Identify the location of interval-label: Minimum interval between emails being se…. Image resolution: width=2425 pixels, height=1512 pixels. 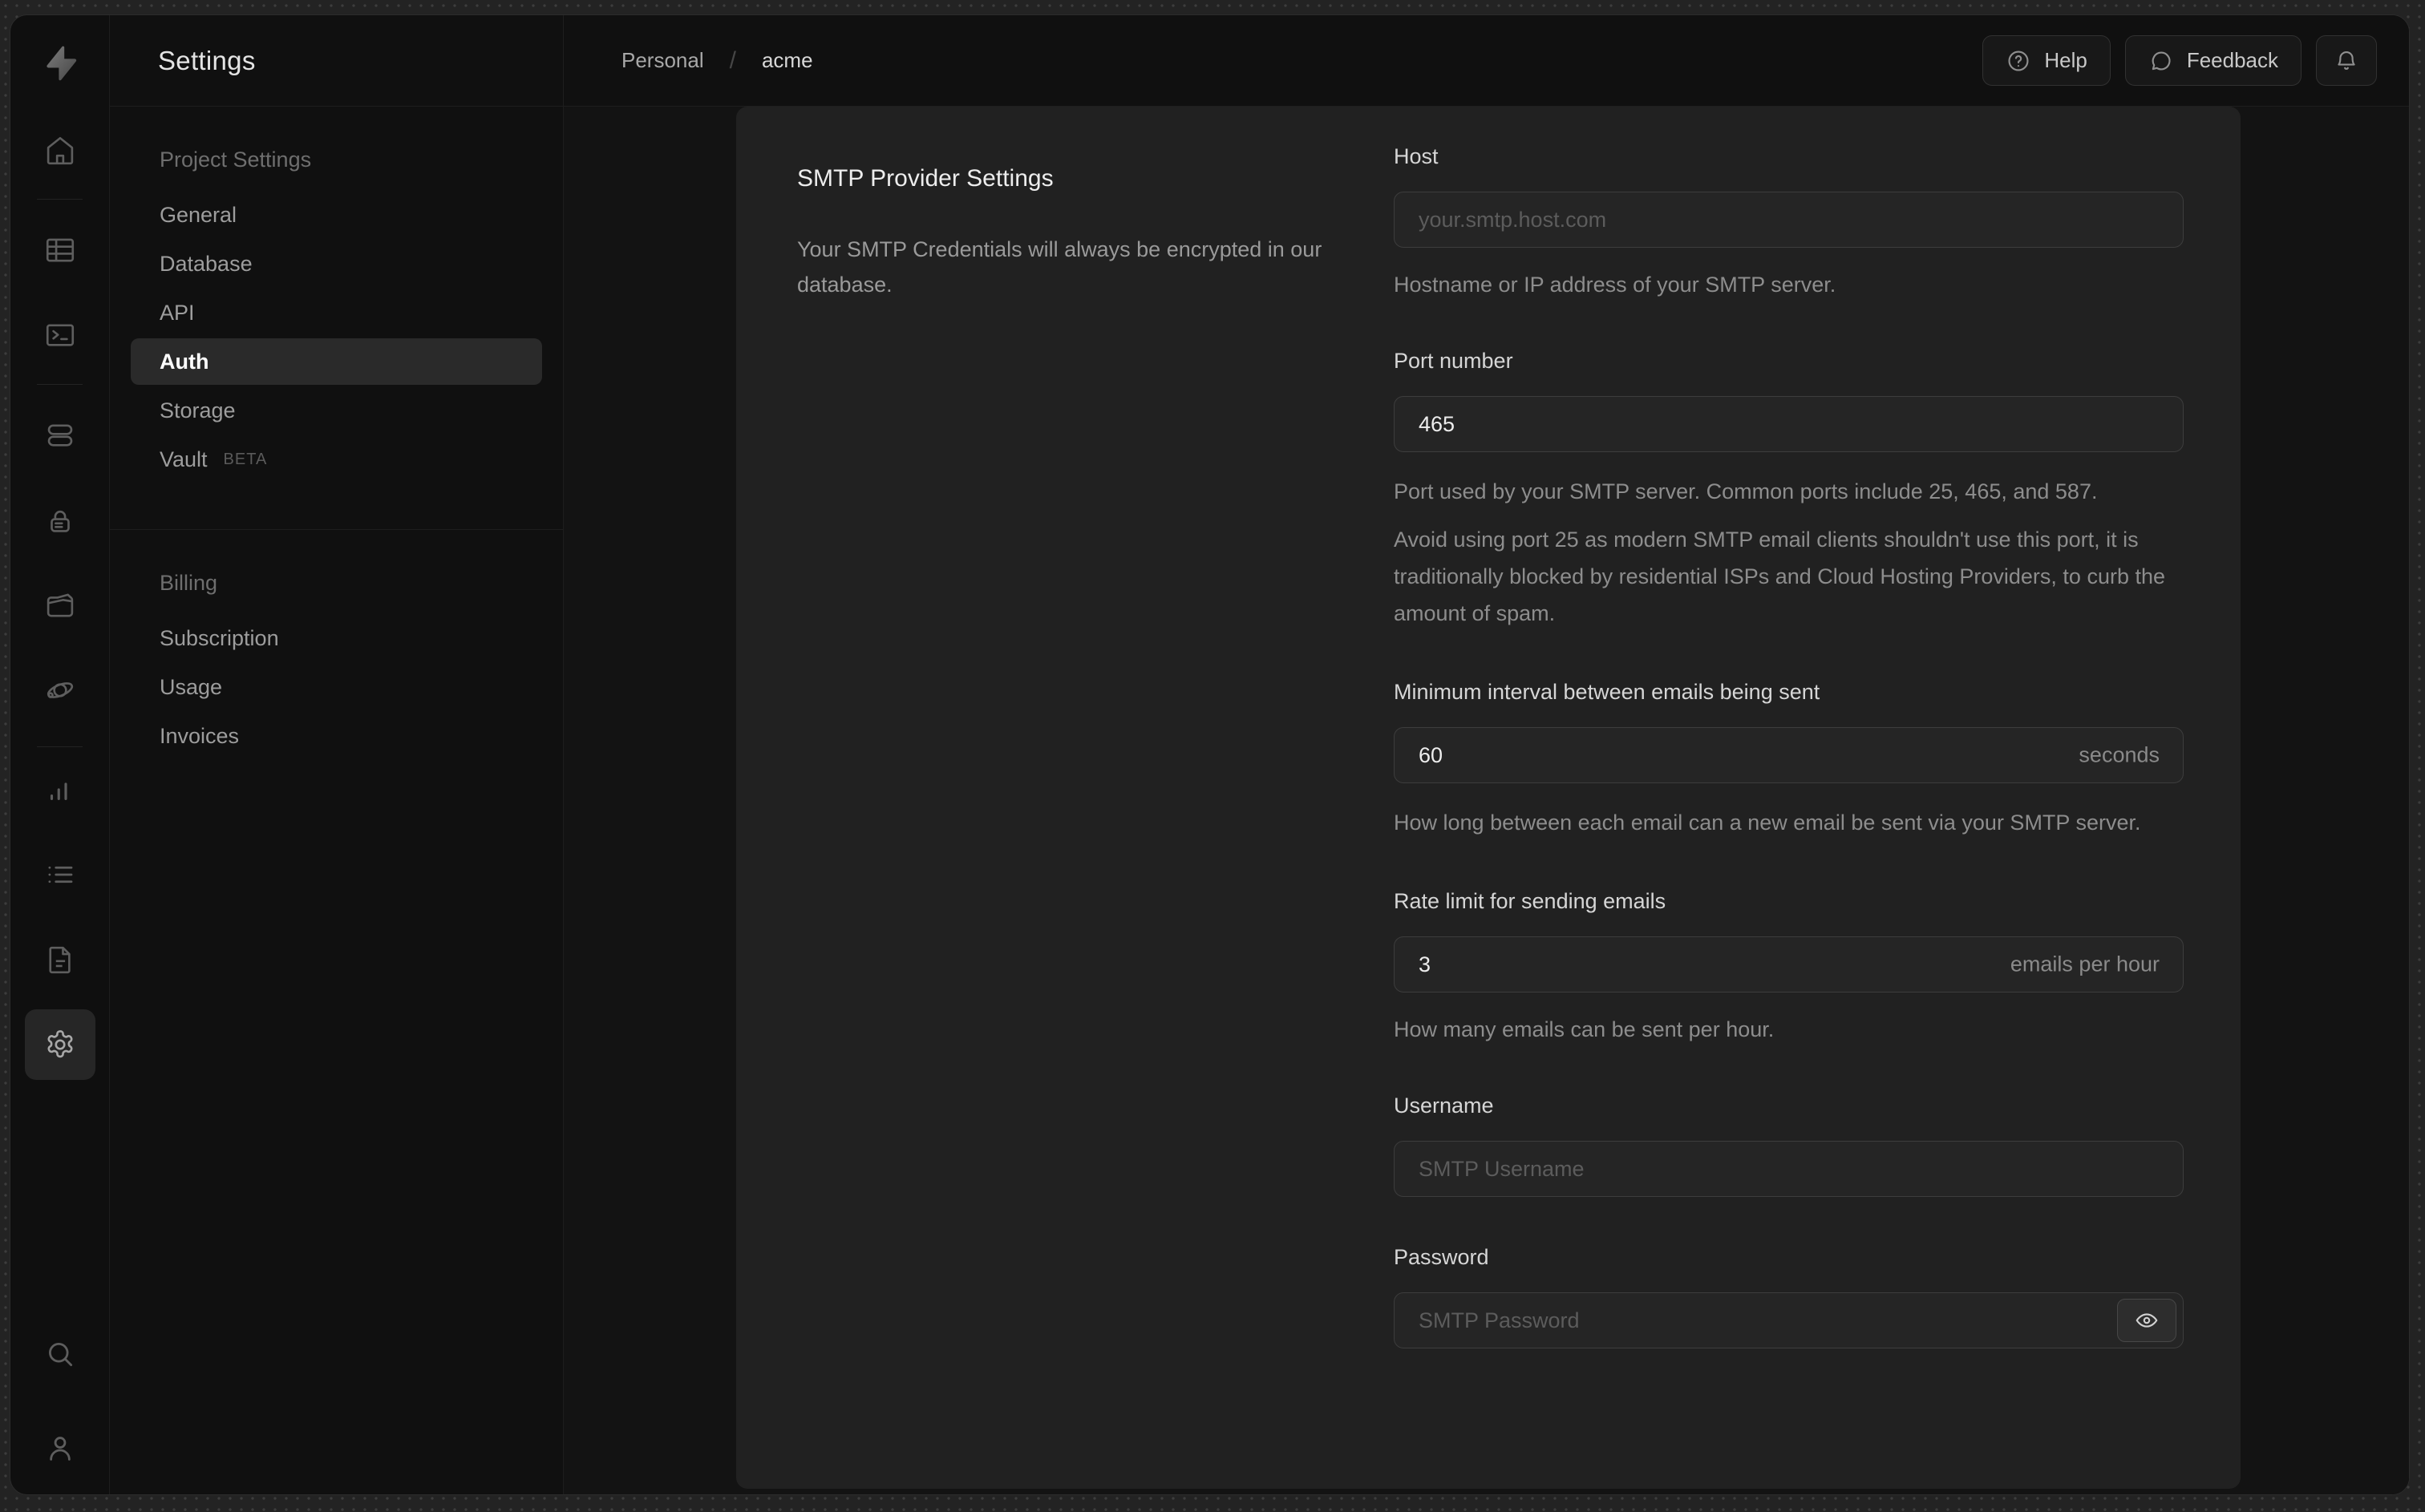
(1607, 692).